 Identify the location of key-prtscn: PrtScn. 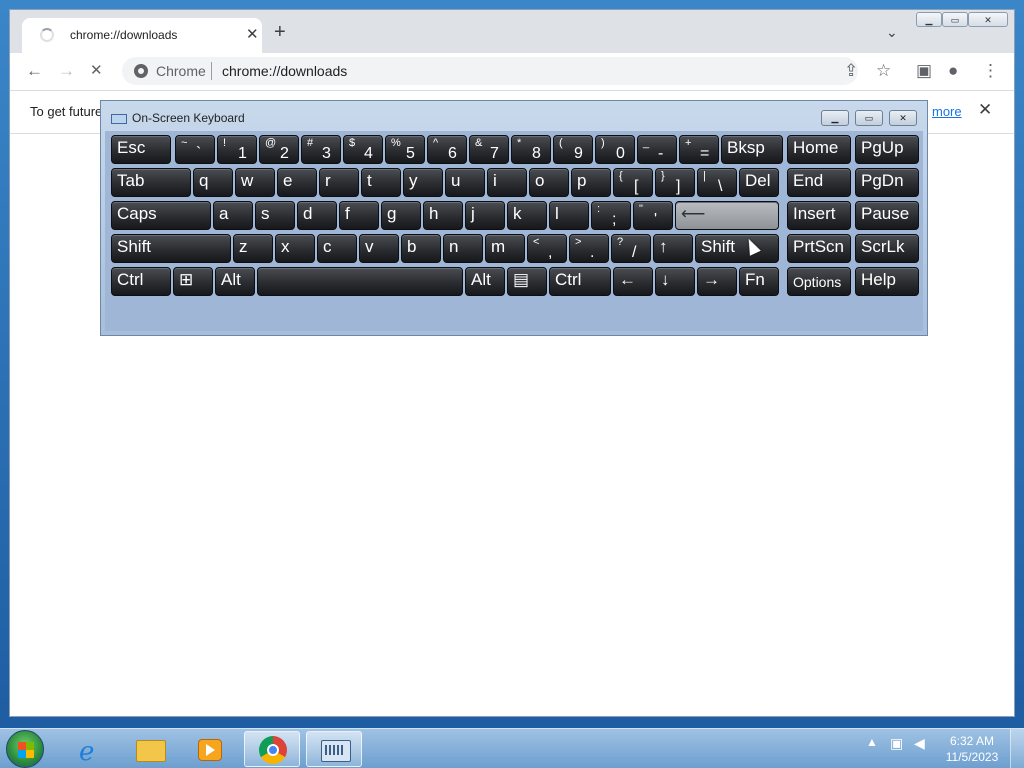
(819, 248).